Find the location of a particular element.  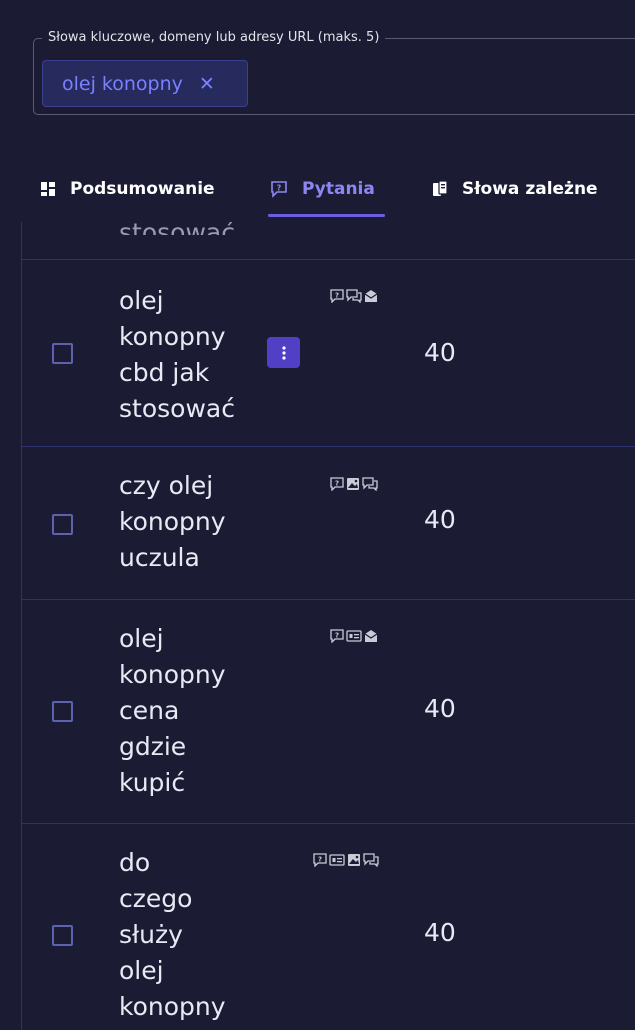

keyword-text: czy olej konopny uczula is located at coordinates (194, 522).